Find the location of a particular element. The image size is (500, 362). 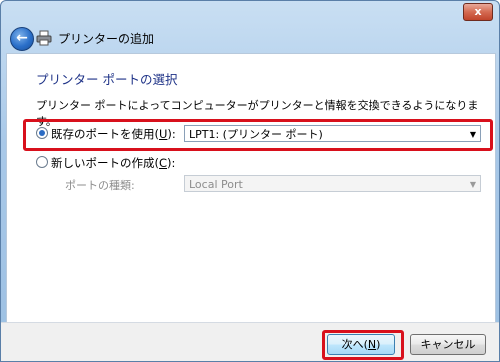

window-title: プリンターの追加 is located at coordinates (106, 39).